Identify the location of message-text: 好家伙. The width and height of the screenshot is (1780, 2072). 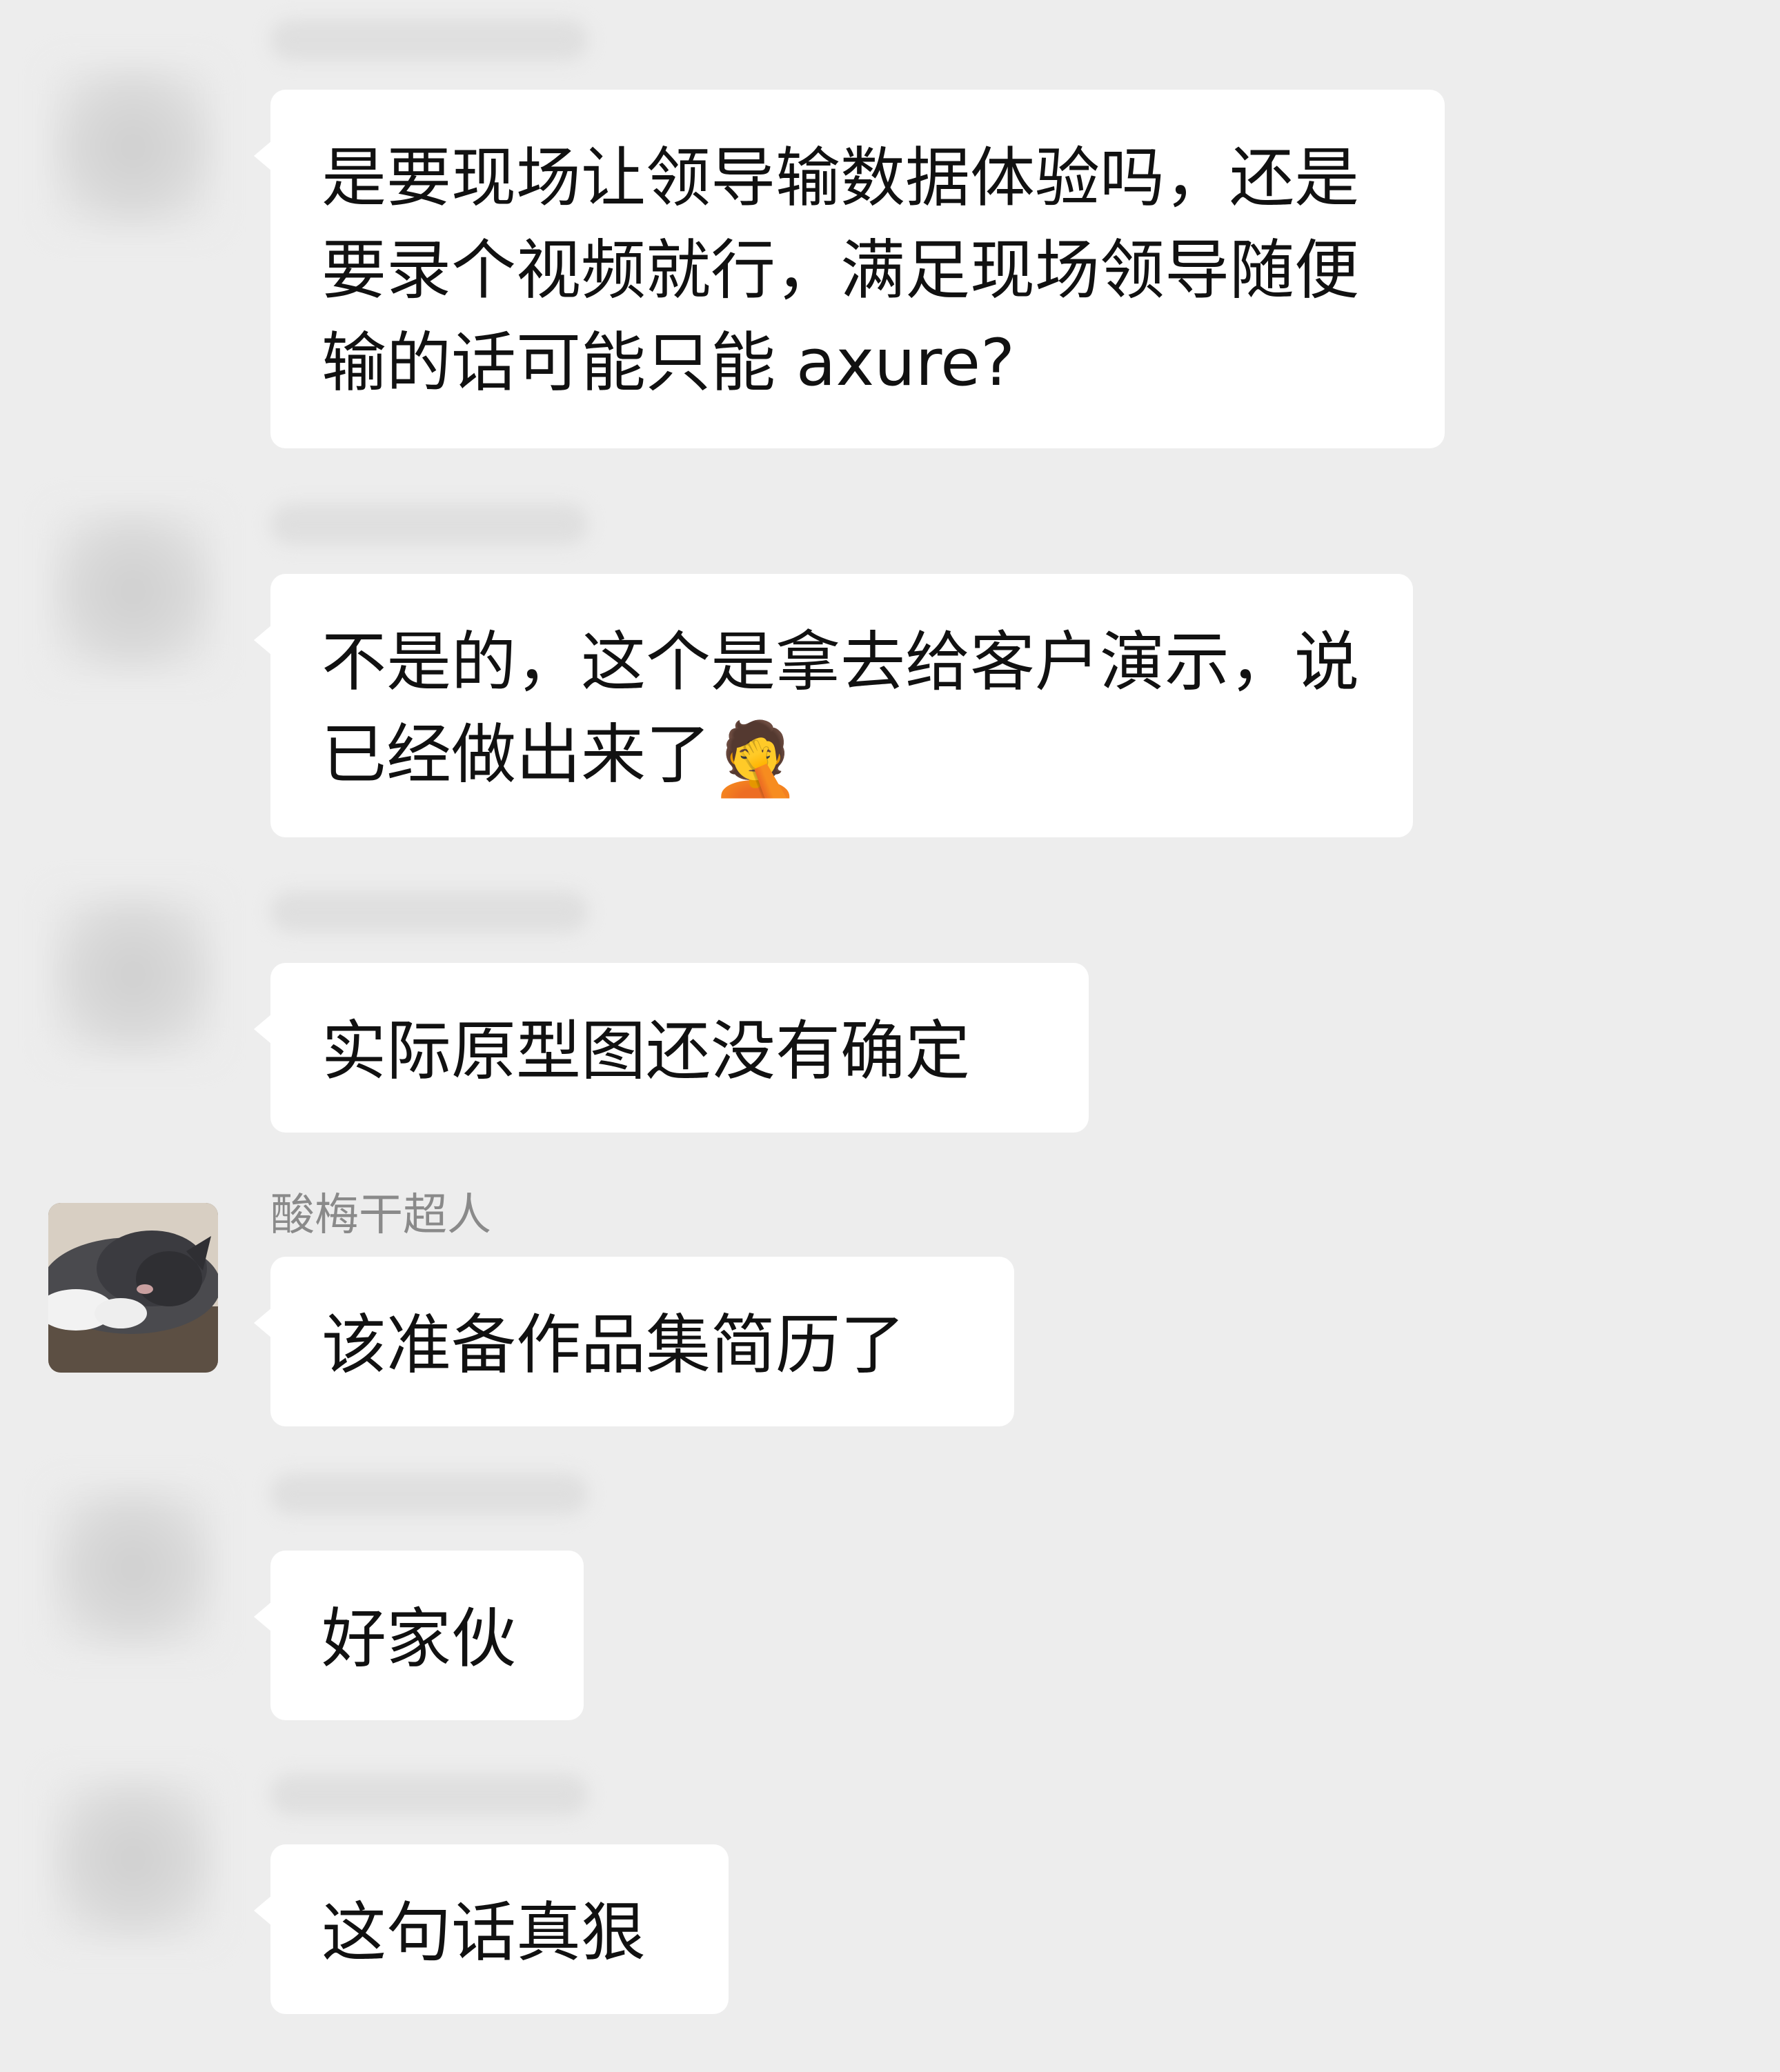
(419, 1640).